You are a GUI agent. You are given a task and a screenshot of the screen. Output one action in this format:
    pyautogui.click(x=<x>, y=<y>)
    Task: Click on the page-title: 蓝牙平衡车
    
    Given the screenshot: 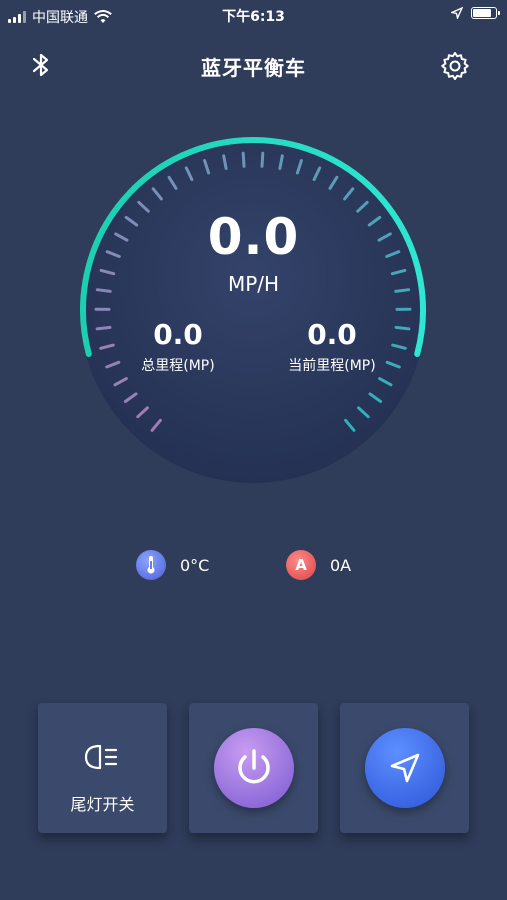 What is the action you would take?
    pyautogui.click(x=253, y=68)
    